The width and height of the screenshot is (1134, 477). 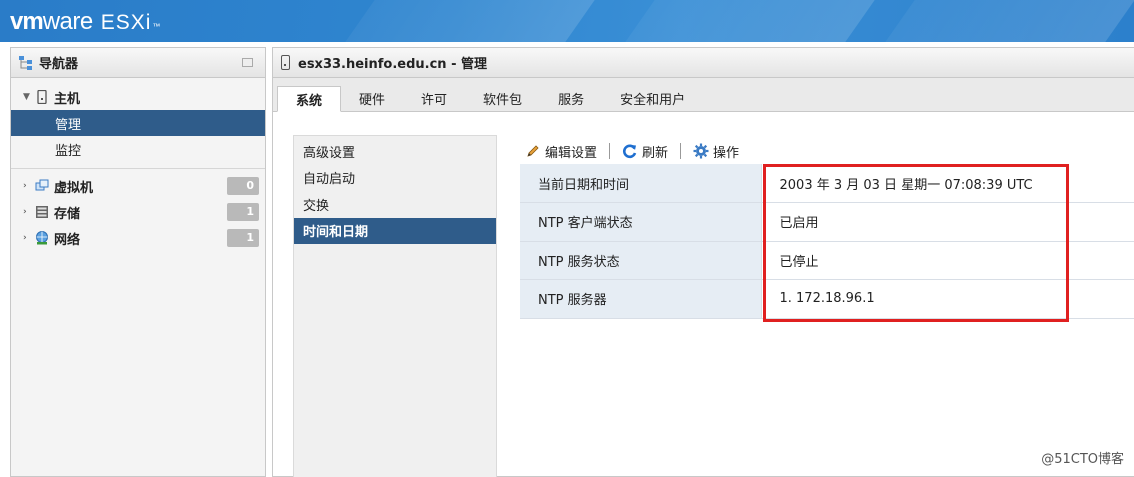 I want to click on actions-button: 操作, so click(x=716, y=151).